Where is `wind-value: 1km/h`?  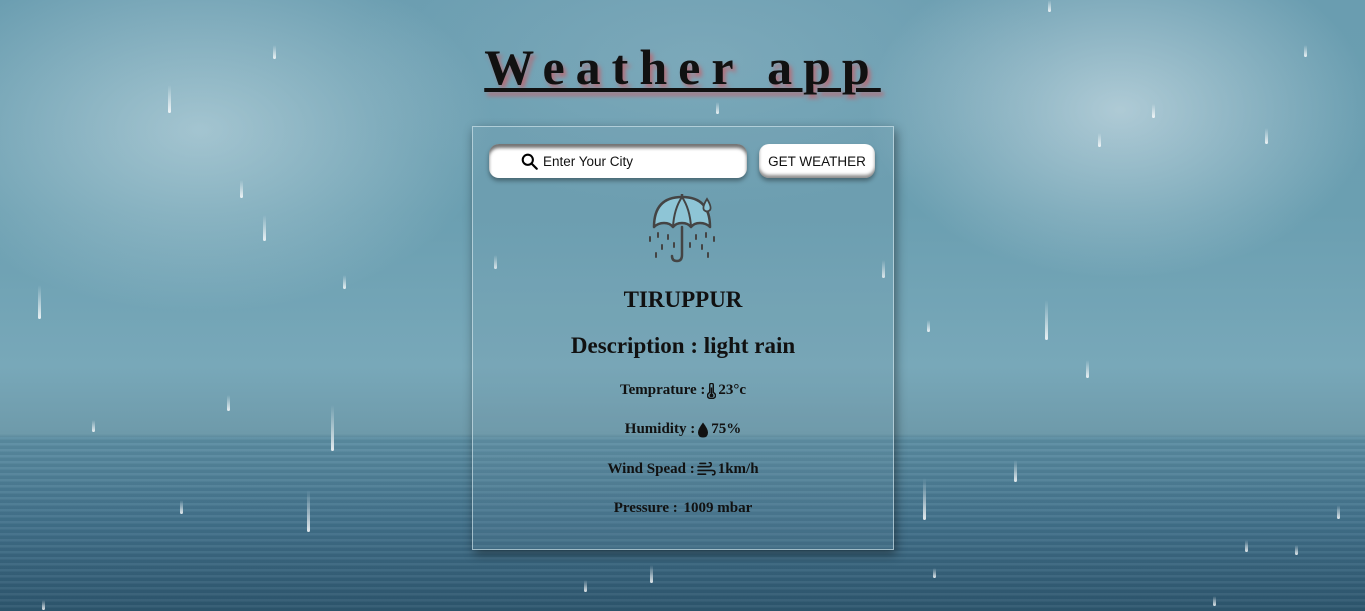
wind-value: 1km/h is located at coordinates (738, 469).